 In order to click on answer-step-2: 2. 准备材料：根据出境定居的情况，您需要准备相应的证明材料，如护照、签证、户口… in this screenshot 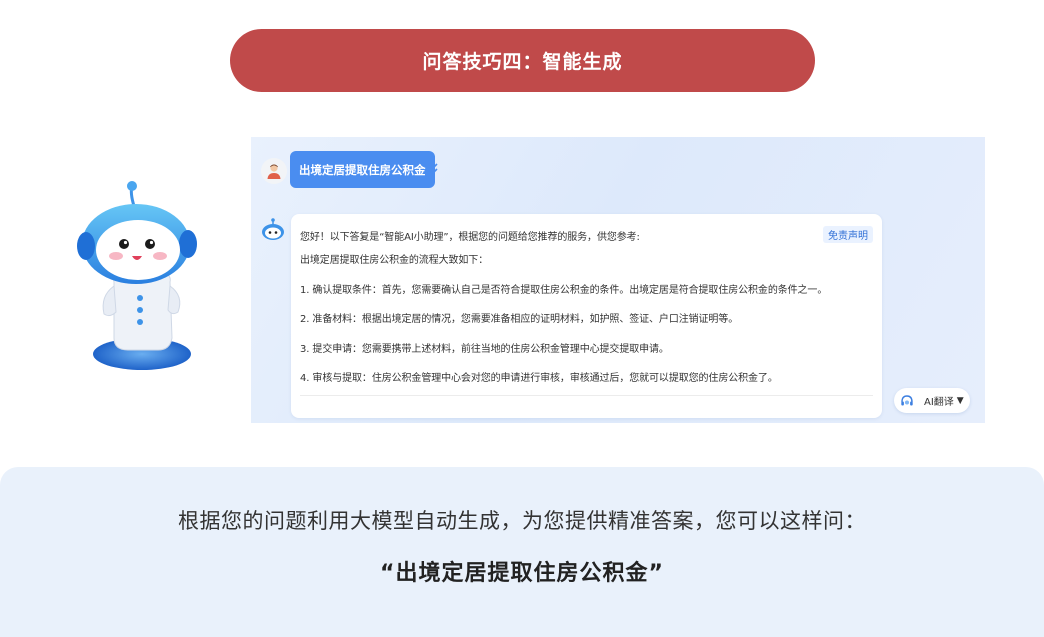, I will do `click(519, 319)`.